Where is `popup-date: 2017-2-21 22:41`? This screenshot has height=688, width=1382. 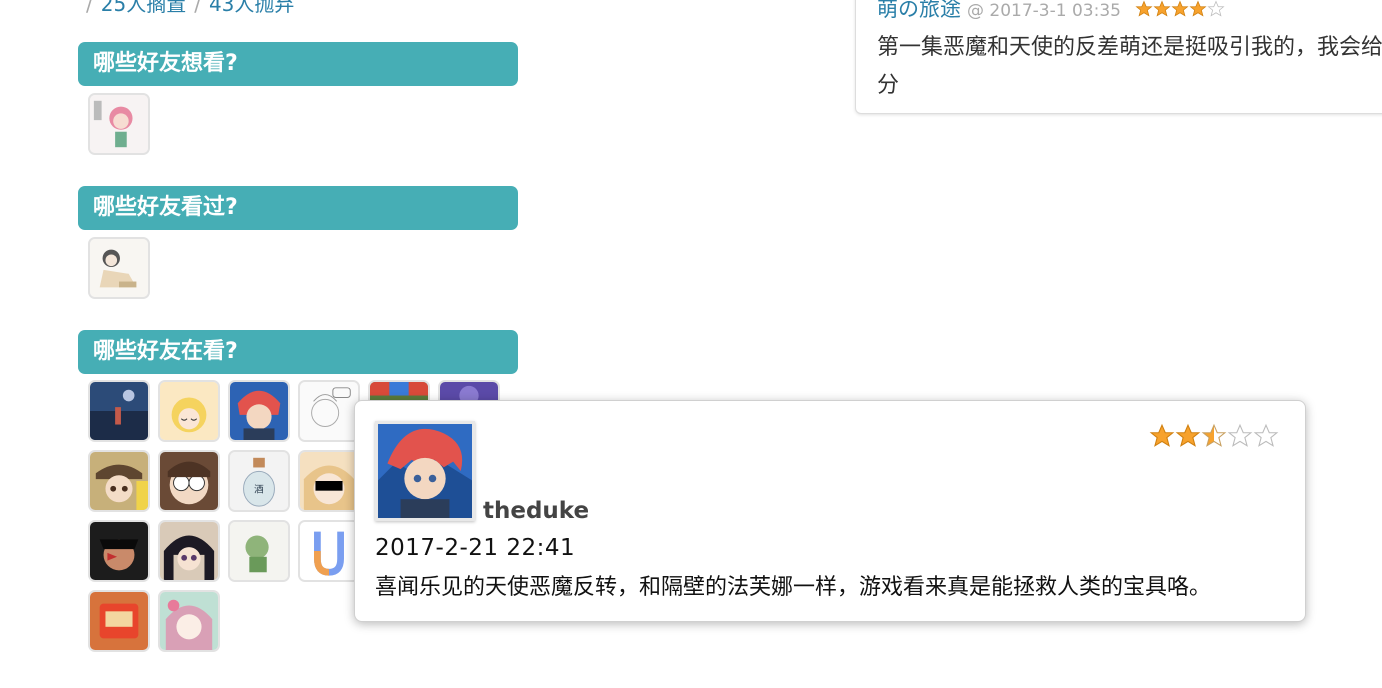 popup-date: 2017-2-21 22:41 is located at coordinates (475, 548).